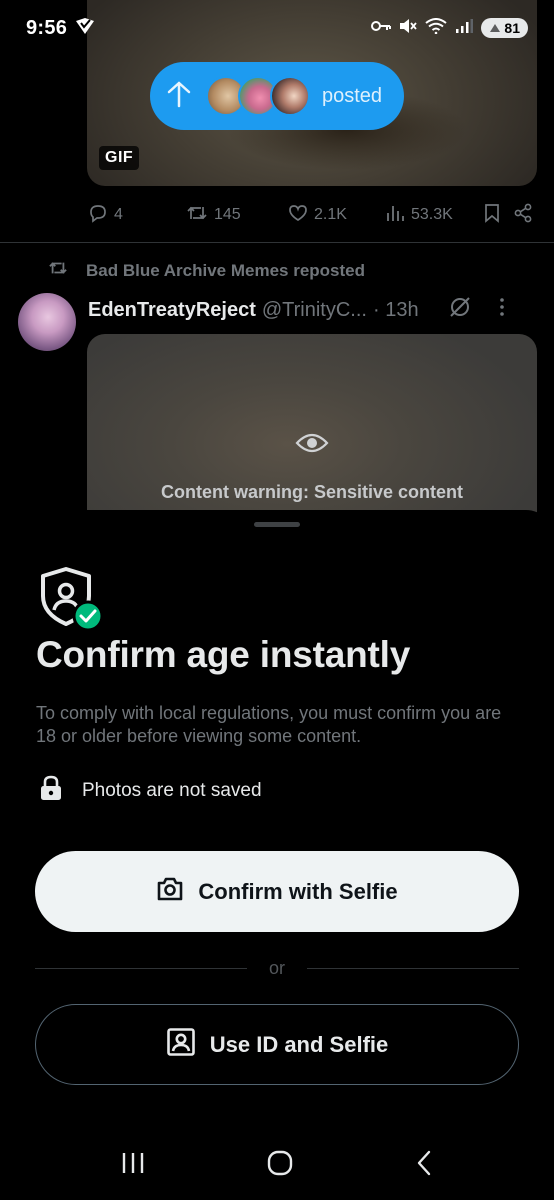 The height and width of the screenshot is (1200, 554). What do you see at coordinates (460, 310) in the screenshot?
I see `grok-icon` at bounding box center [460, 310].